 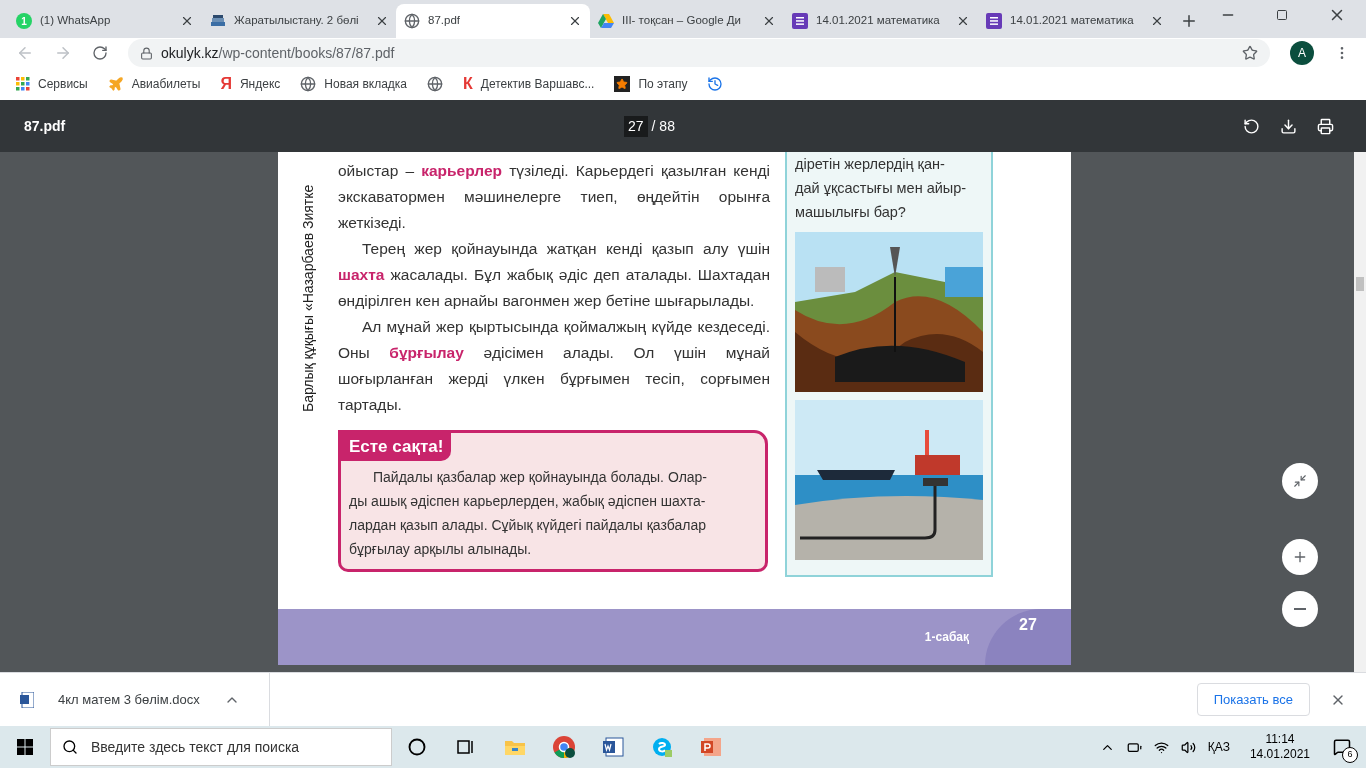 I want to click on lesson-label: 1-сабақ, so click(x=946, y=637).